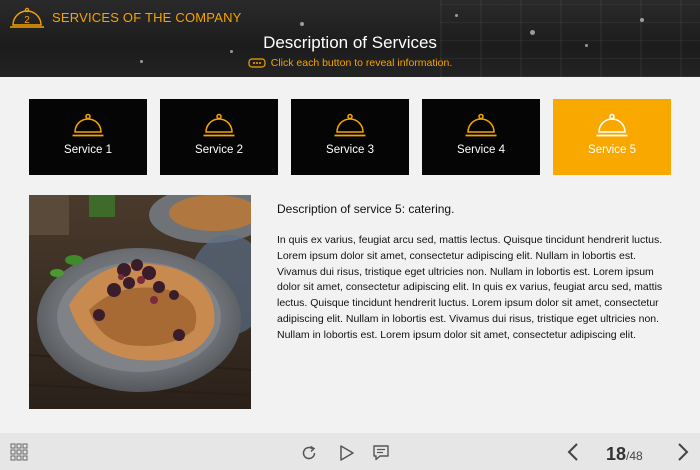 This screenshot has height=470, width=700. I want to click on service-button-2: Service 2, so click(219, 137).